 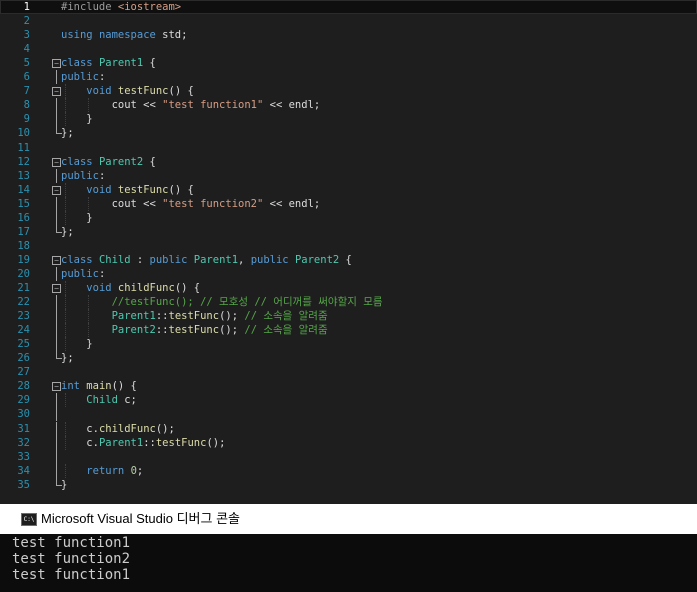 I want to click on code-line: 32 c.Parent1::testFunc();, so click(x=348, y=442).